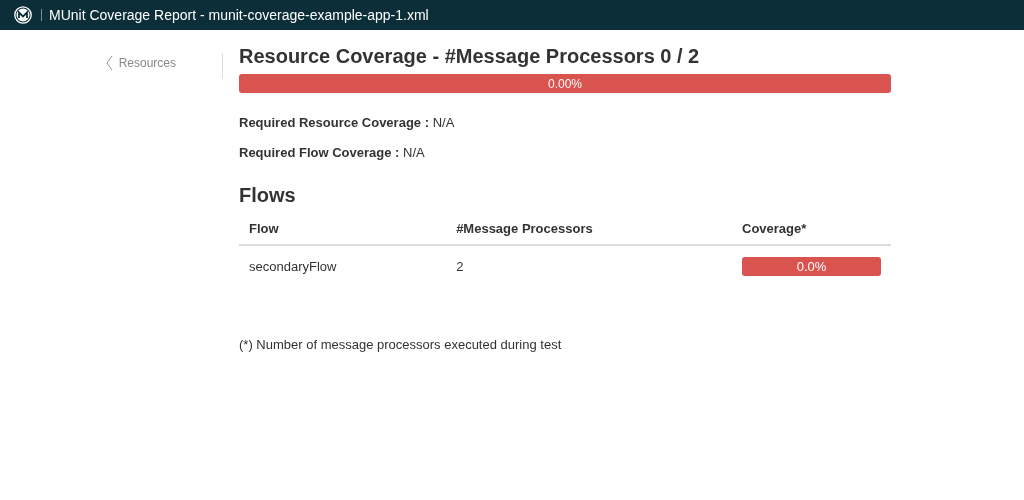 The width and height of the screenshot is (1024, 500). I want to click on resources-back-link: Resources, so click(140, 63).